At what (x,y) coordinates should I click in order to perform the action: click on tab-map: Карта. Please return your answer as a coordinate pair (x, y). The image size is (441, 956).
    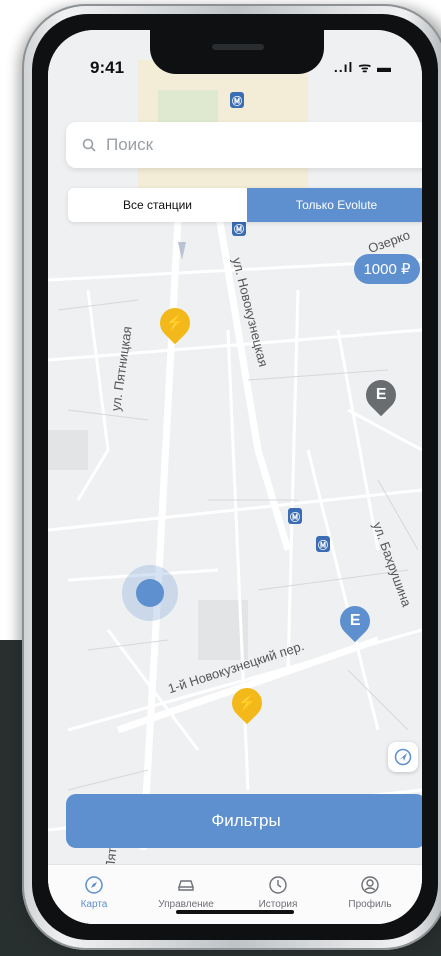
    Looking at the image, I should click on (94, 892).